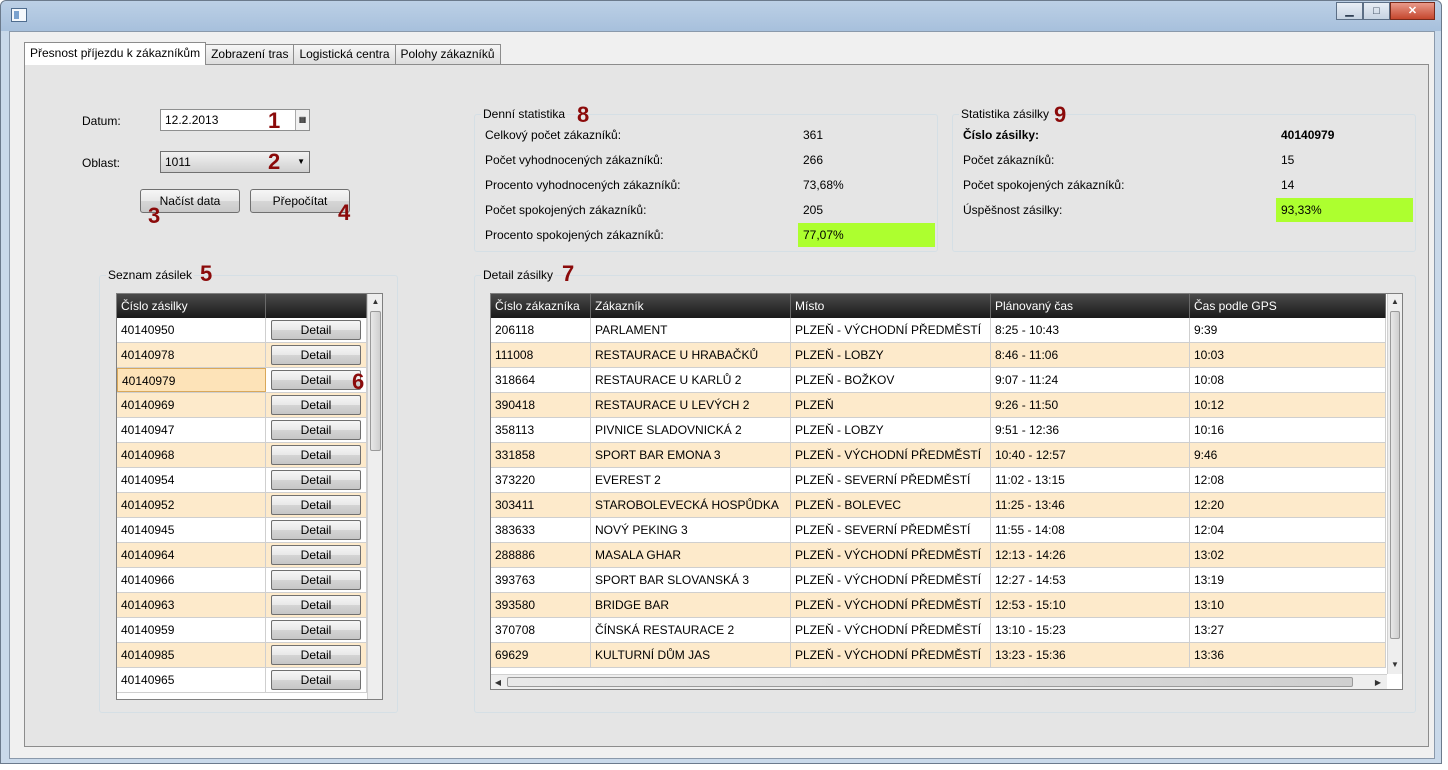 The width and height of the screenshot is (1448, 770). What do you see at coordinates (191, 605) in the screenshot?
I see `shipment-number-cell: 40140963` at bounding box center [191, 605].